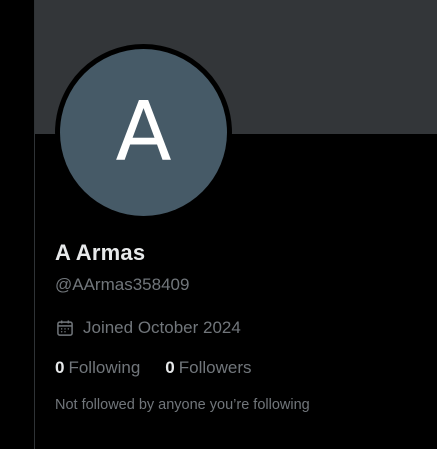  Describe the element at coordinates (65, 328) in the screenshot. I see `calendar-icon` at that location.